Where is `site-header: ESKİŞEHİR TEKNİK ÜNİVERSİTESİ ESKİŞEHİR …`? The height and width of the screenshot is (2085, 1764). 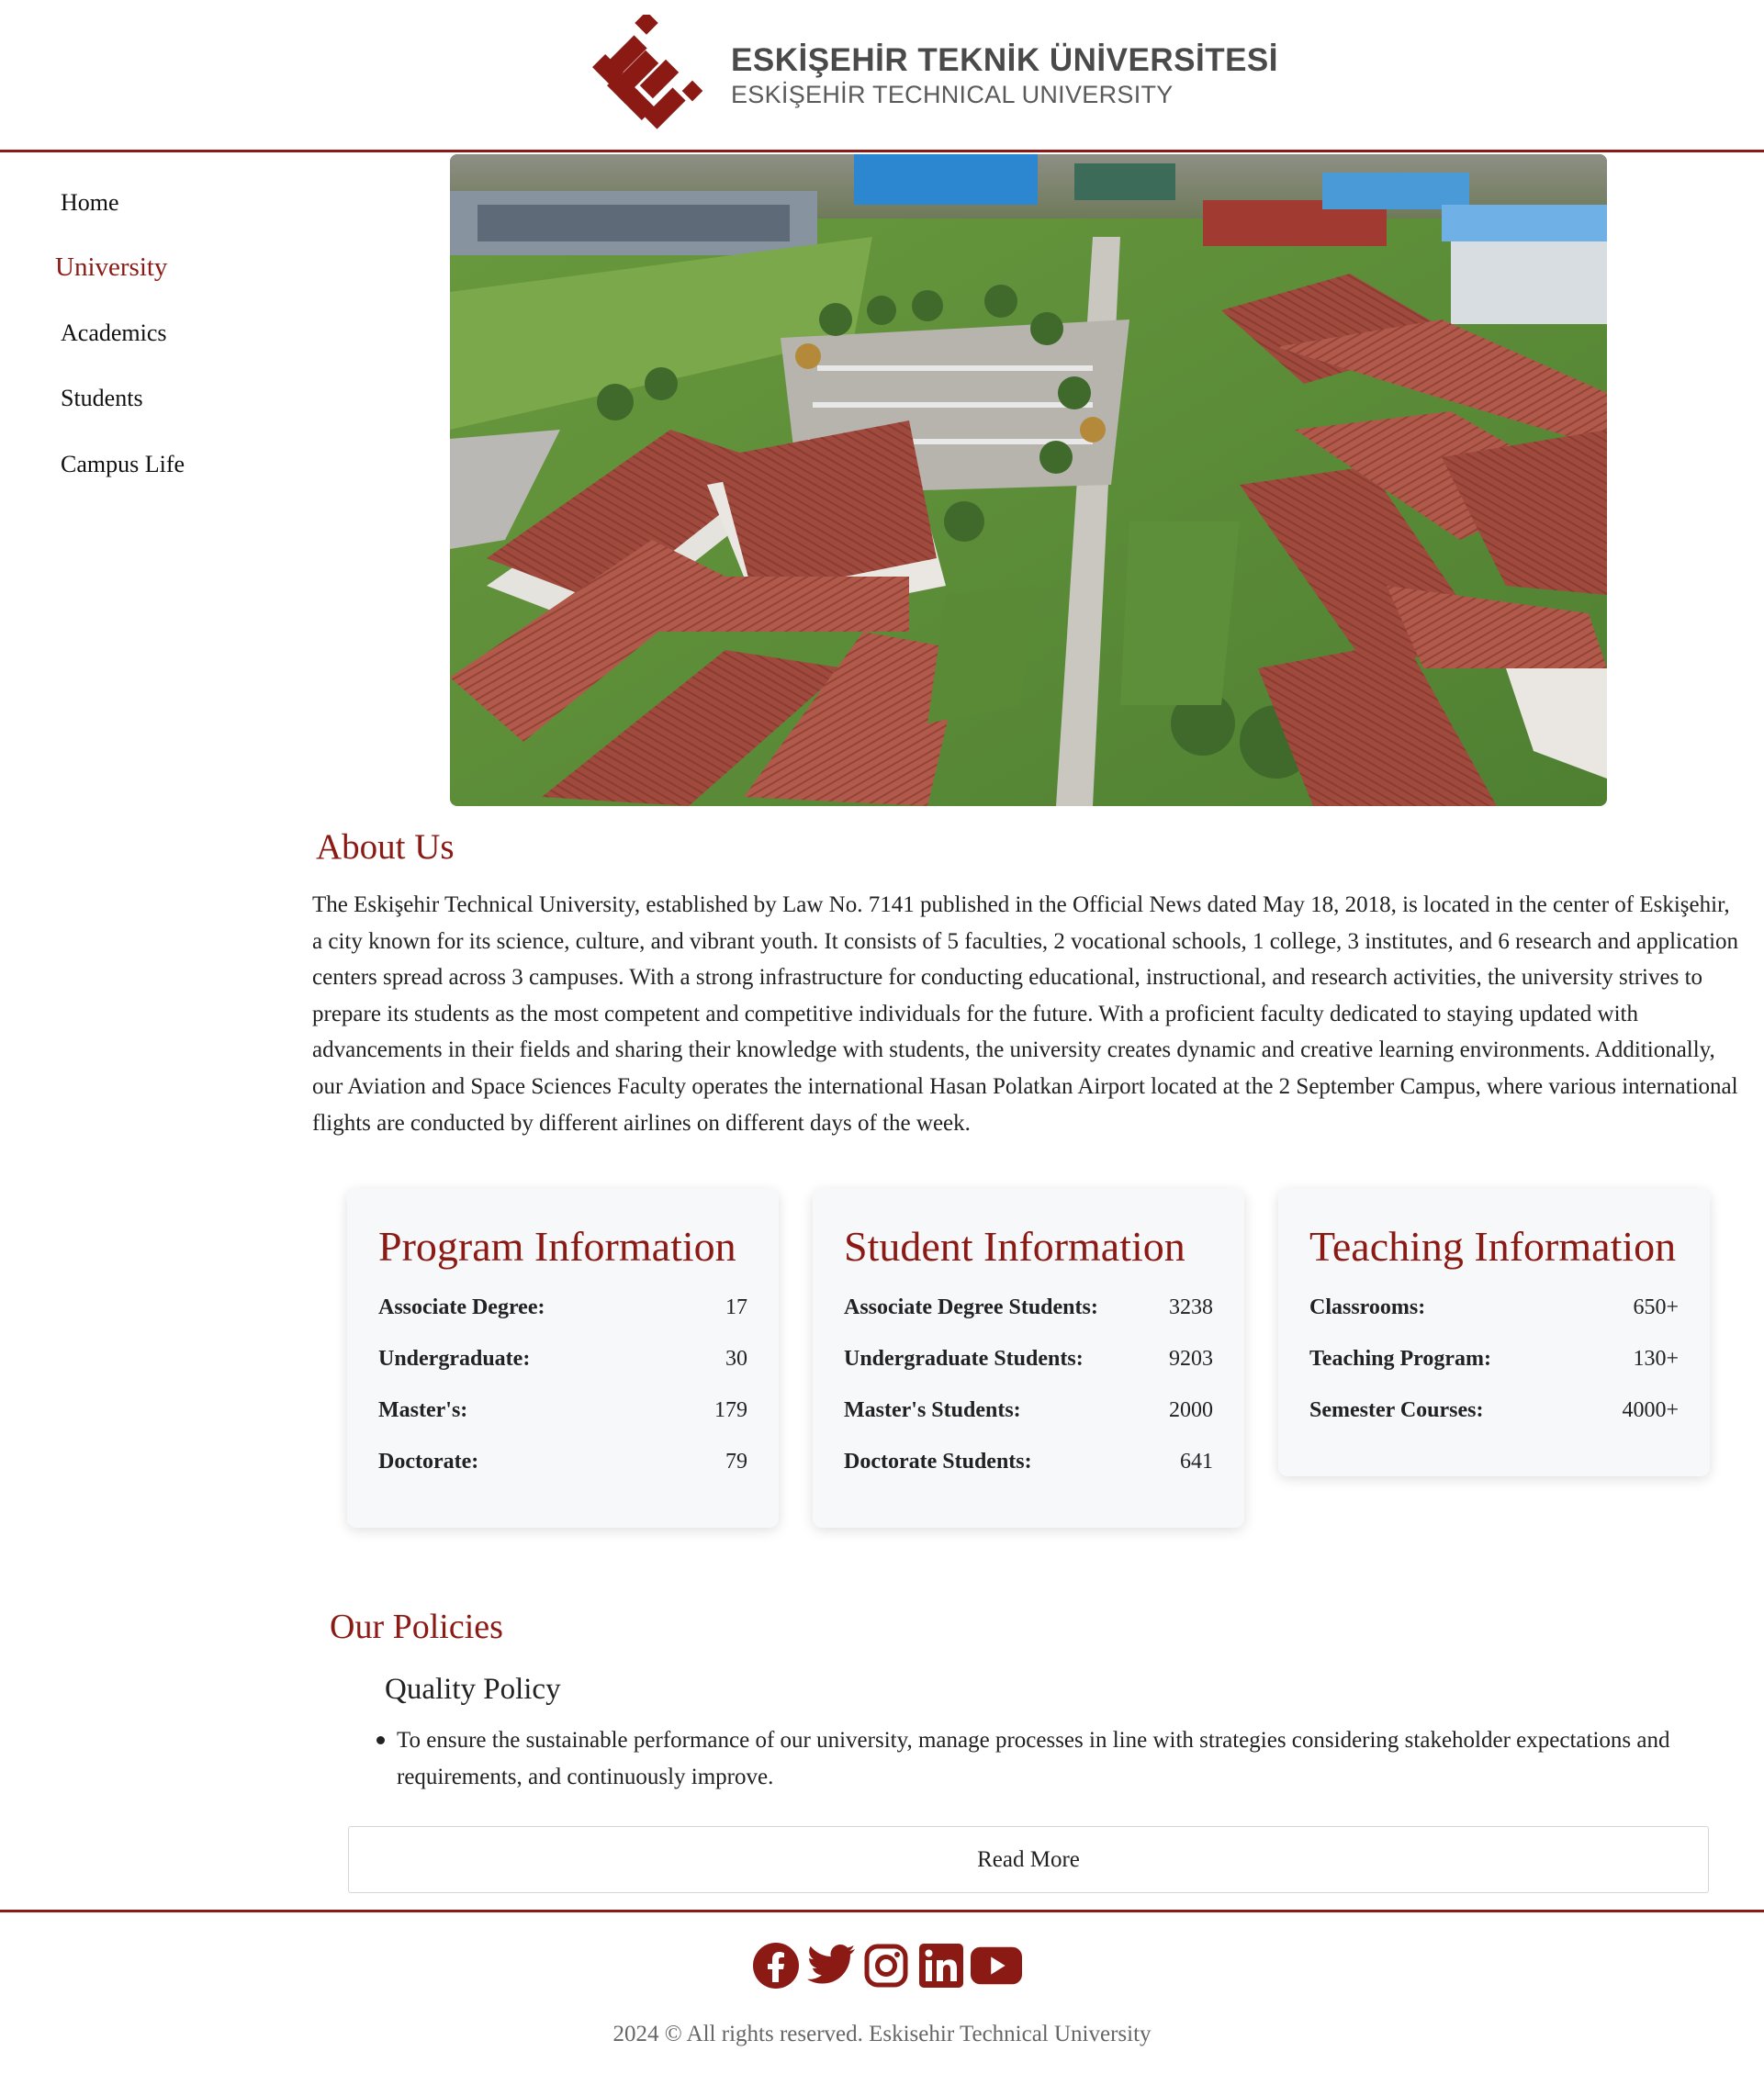 site-header: ESKİŞEHİR TEKNİK ÜNİVERSİTESİ ESKİŞEHİR … is located at coordinates (882, 76).